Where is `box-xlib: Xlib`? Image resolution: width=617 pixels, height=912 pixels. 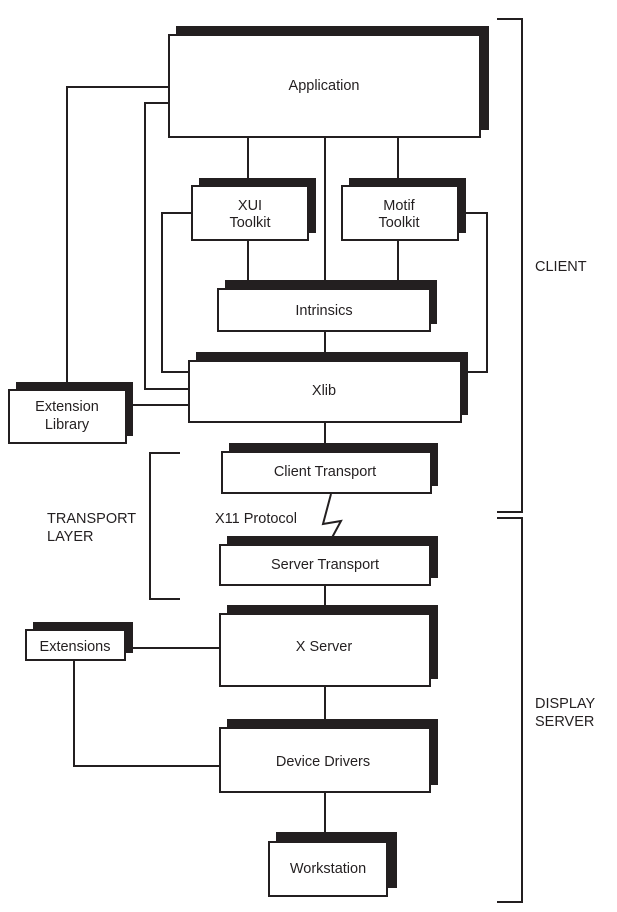
box-xlib: Xlib is located at coordinates (328, 387).